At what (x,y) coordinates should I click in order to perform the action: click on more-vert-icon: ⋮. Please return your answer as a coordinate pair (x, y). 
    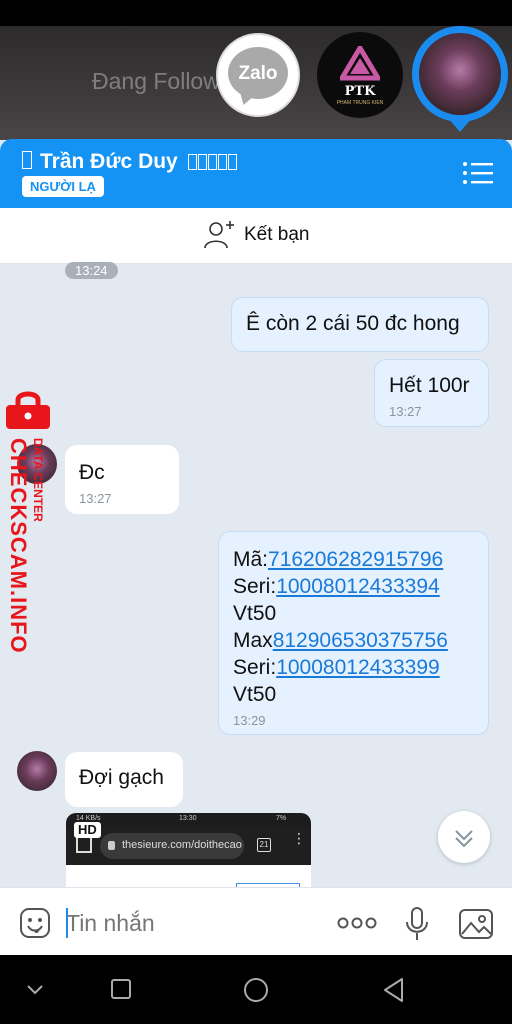
    Looking at the image, I should click on (299, 838).